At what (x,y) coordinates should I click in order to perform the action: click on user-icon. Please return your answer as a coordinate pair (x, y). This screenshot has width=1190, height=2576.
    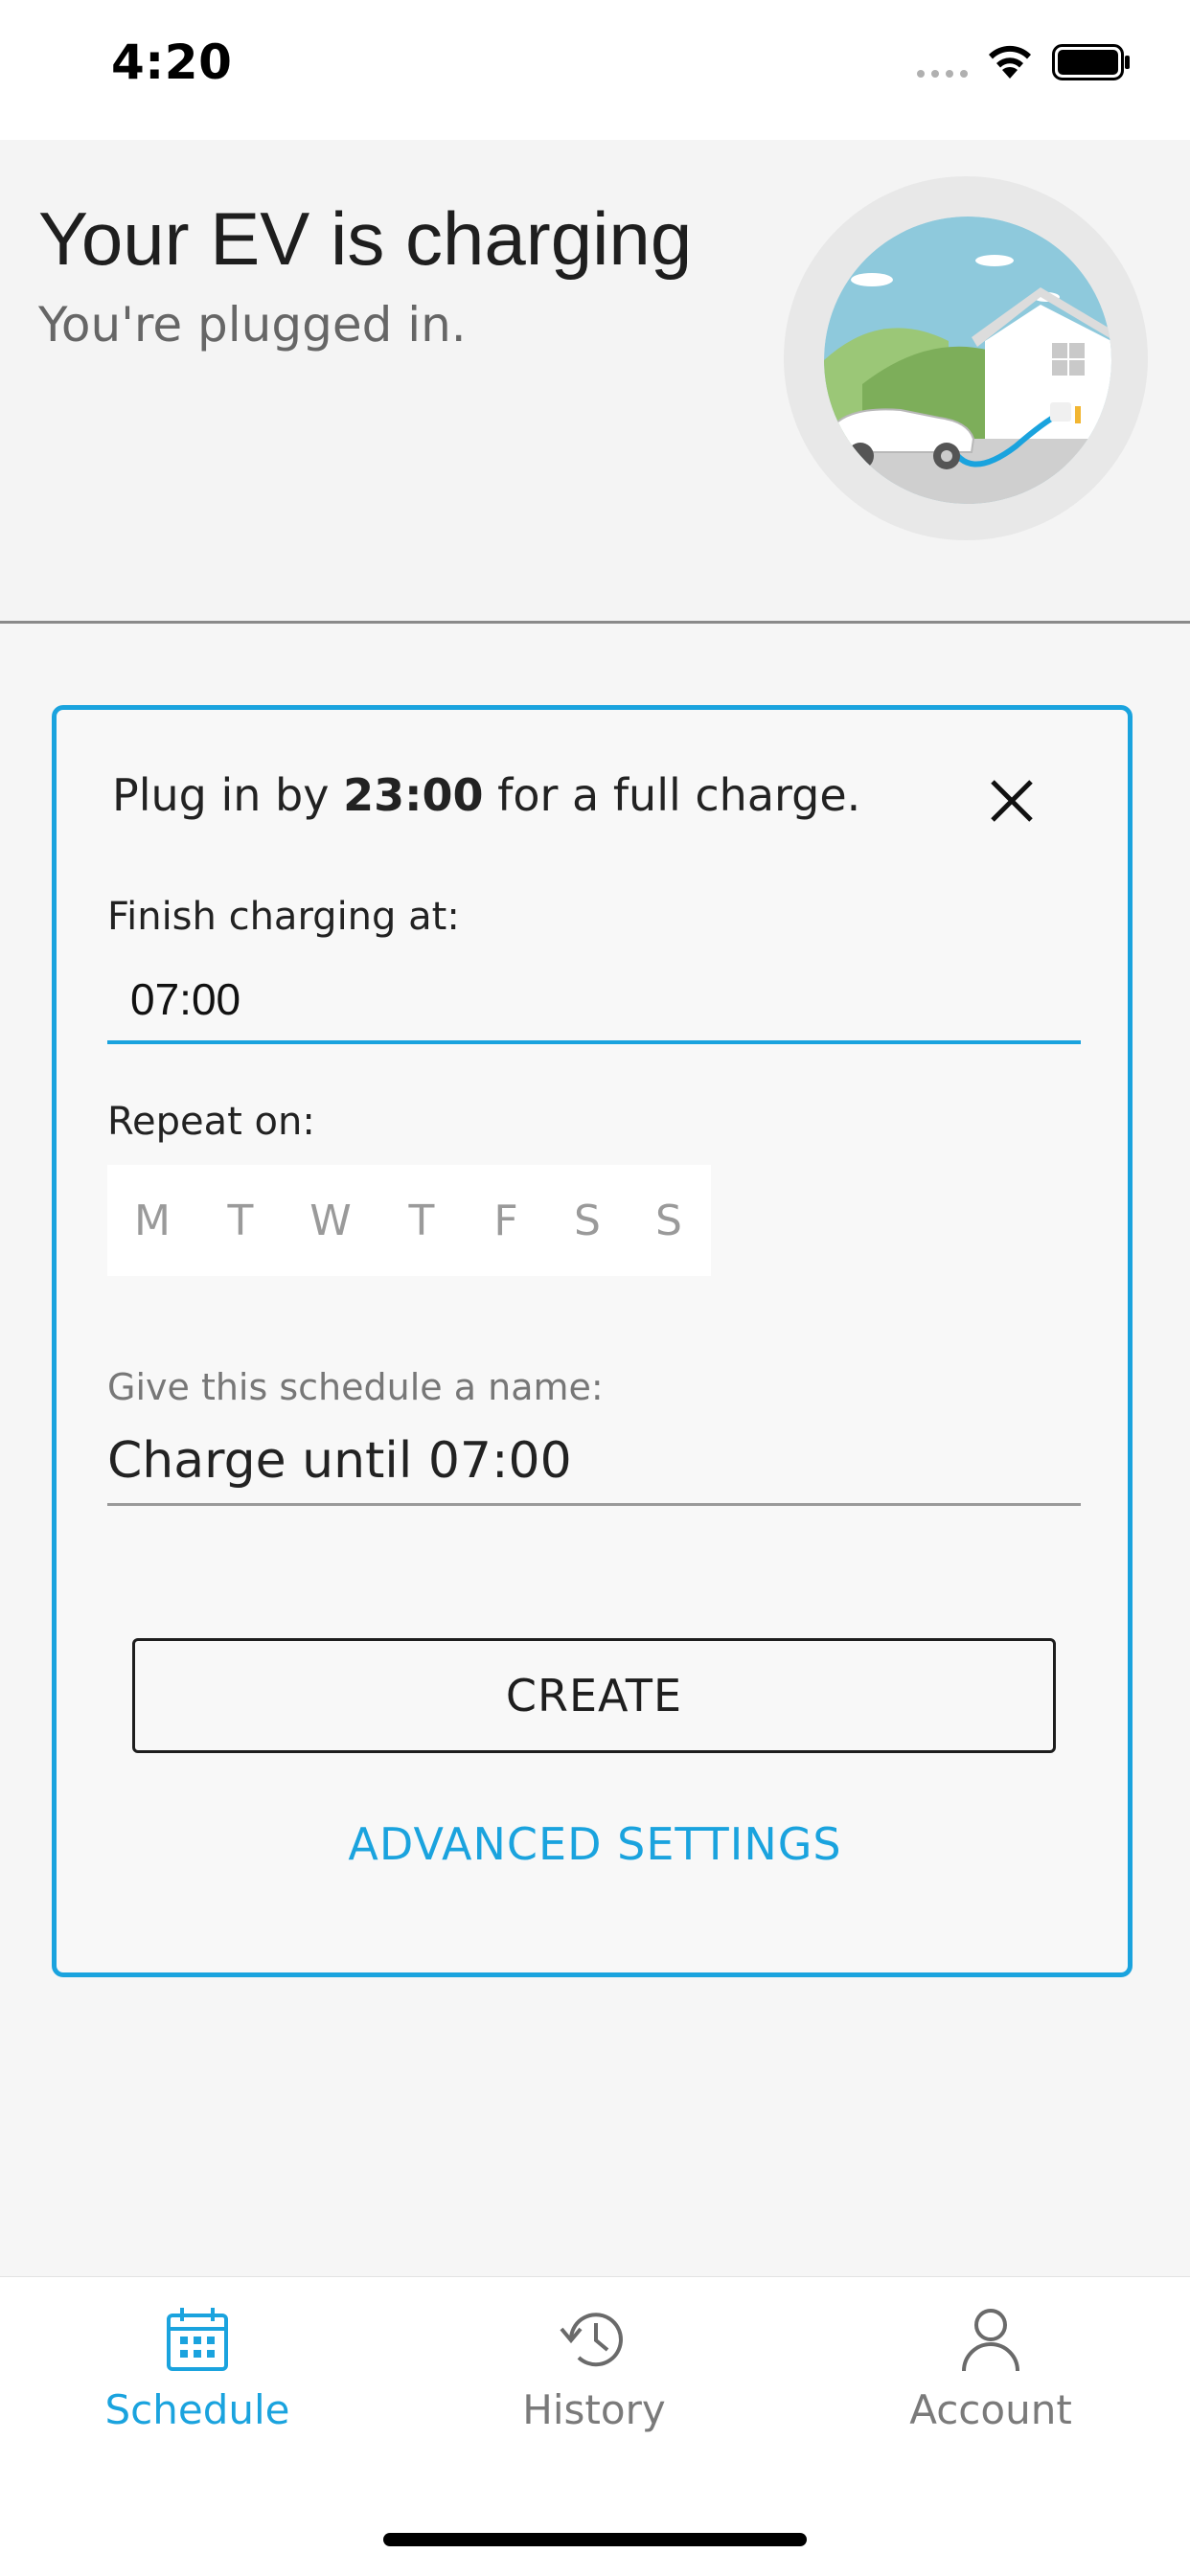
    Looking at the image, I should click on (990, 2340).